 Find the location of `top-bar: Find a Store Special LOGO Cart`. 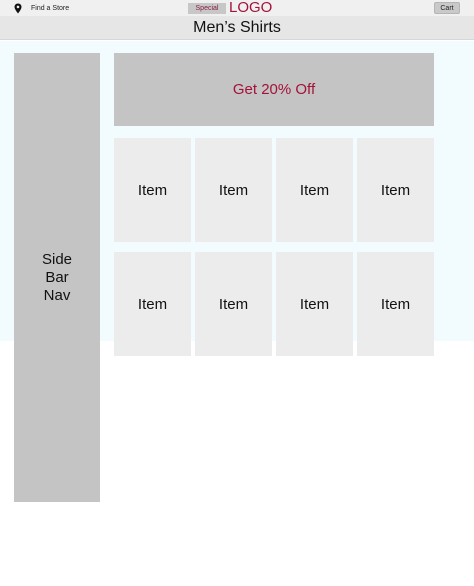

top-bar: Find a Store Special LOGO Cart is located at coordinates (237, 8).